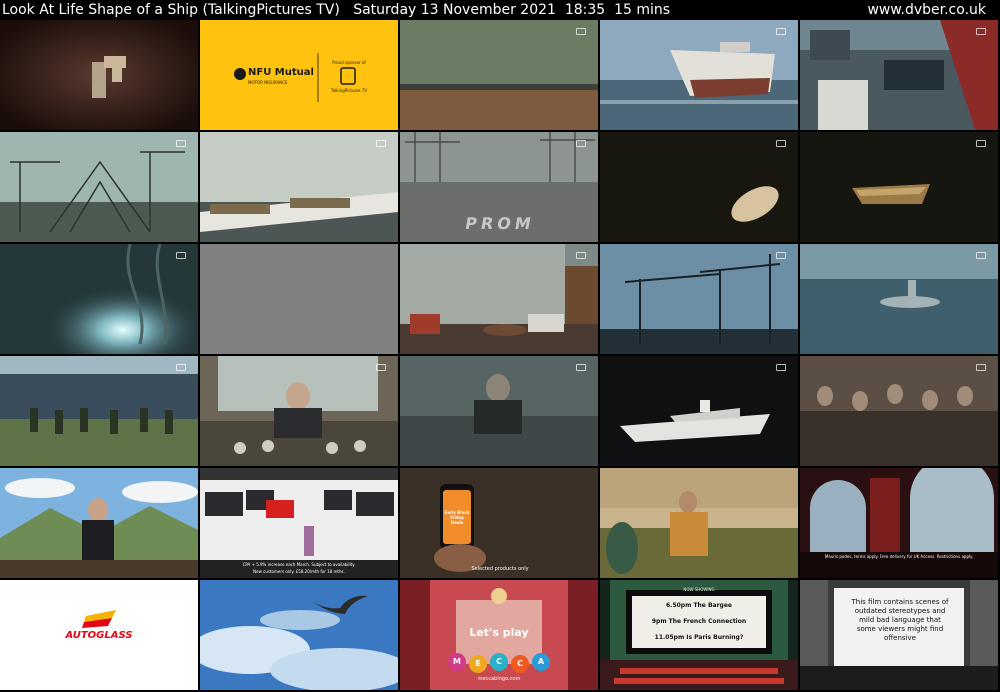 The height and width of the screenshot is (692, 1000). I want to click on thumbnail-model-liner, so click(699, 411).